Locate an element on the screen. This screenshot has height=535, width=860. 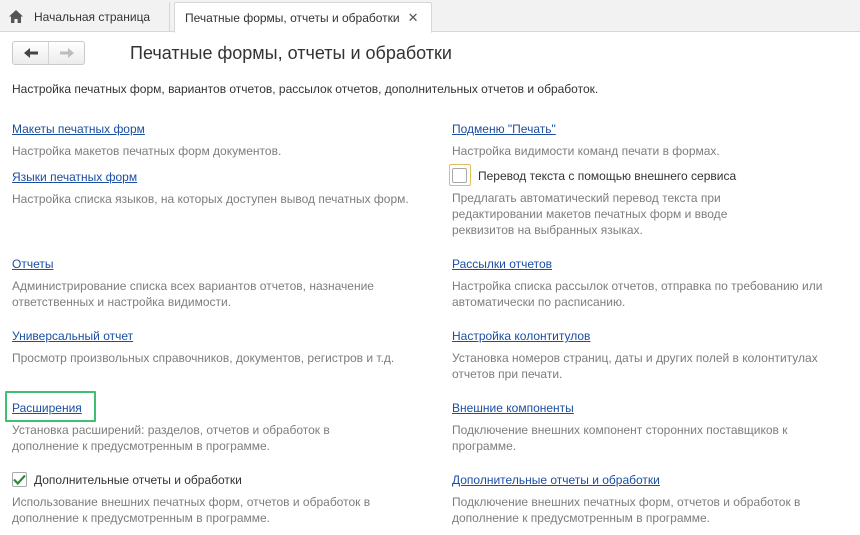
check-icon is located at coordinates (19, 479).